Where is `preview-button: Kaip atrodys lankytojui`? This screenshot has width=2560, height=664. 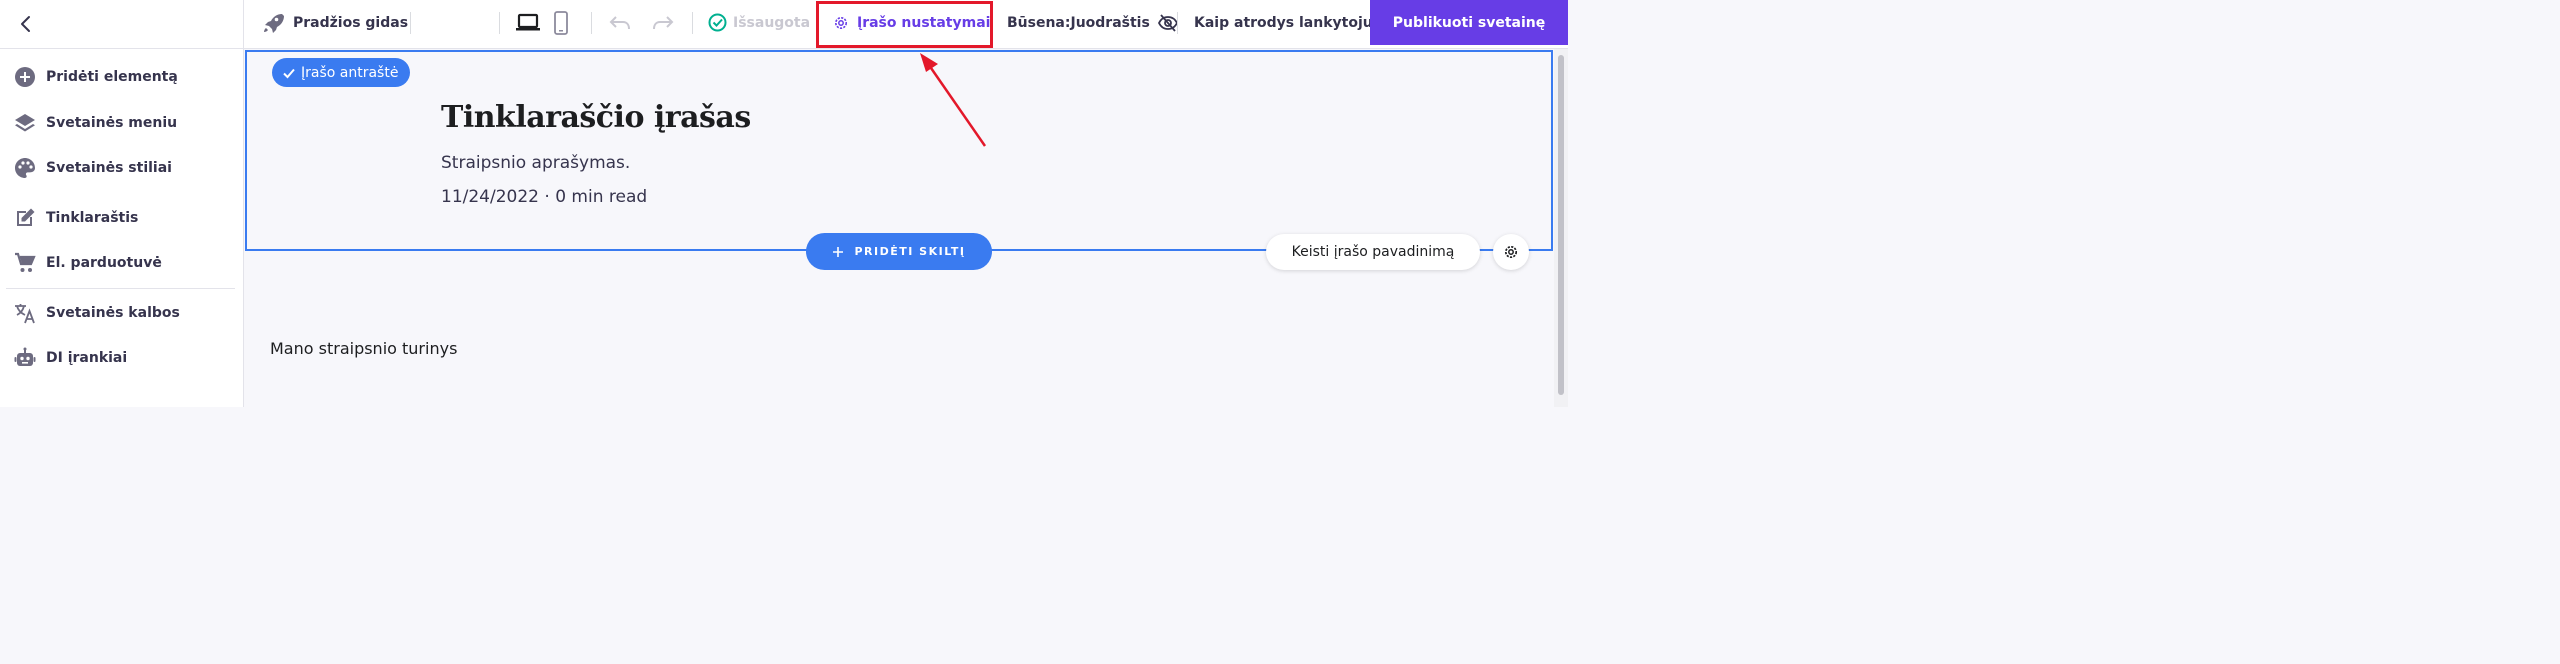
preview-button: Kaip atrodys lankytojui is located at coordinates (1286, 22).